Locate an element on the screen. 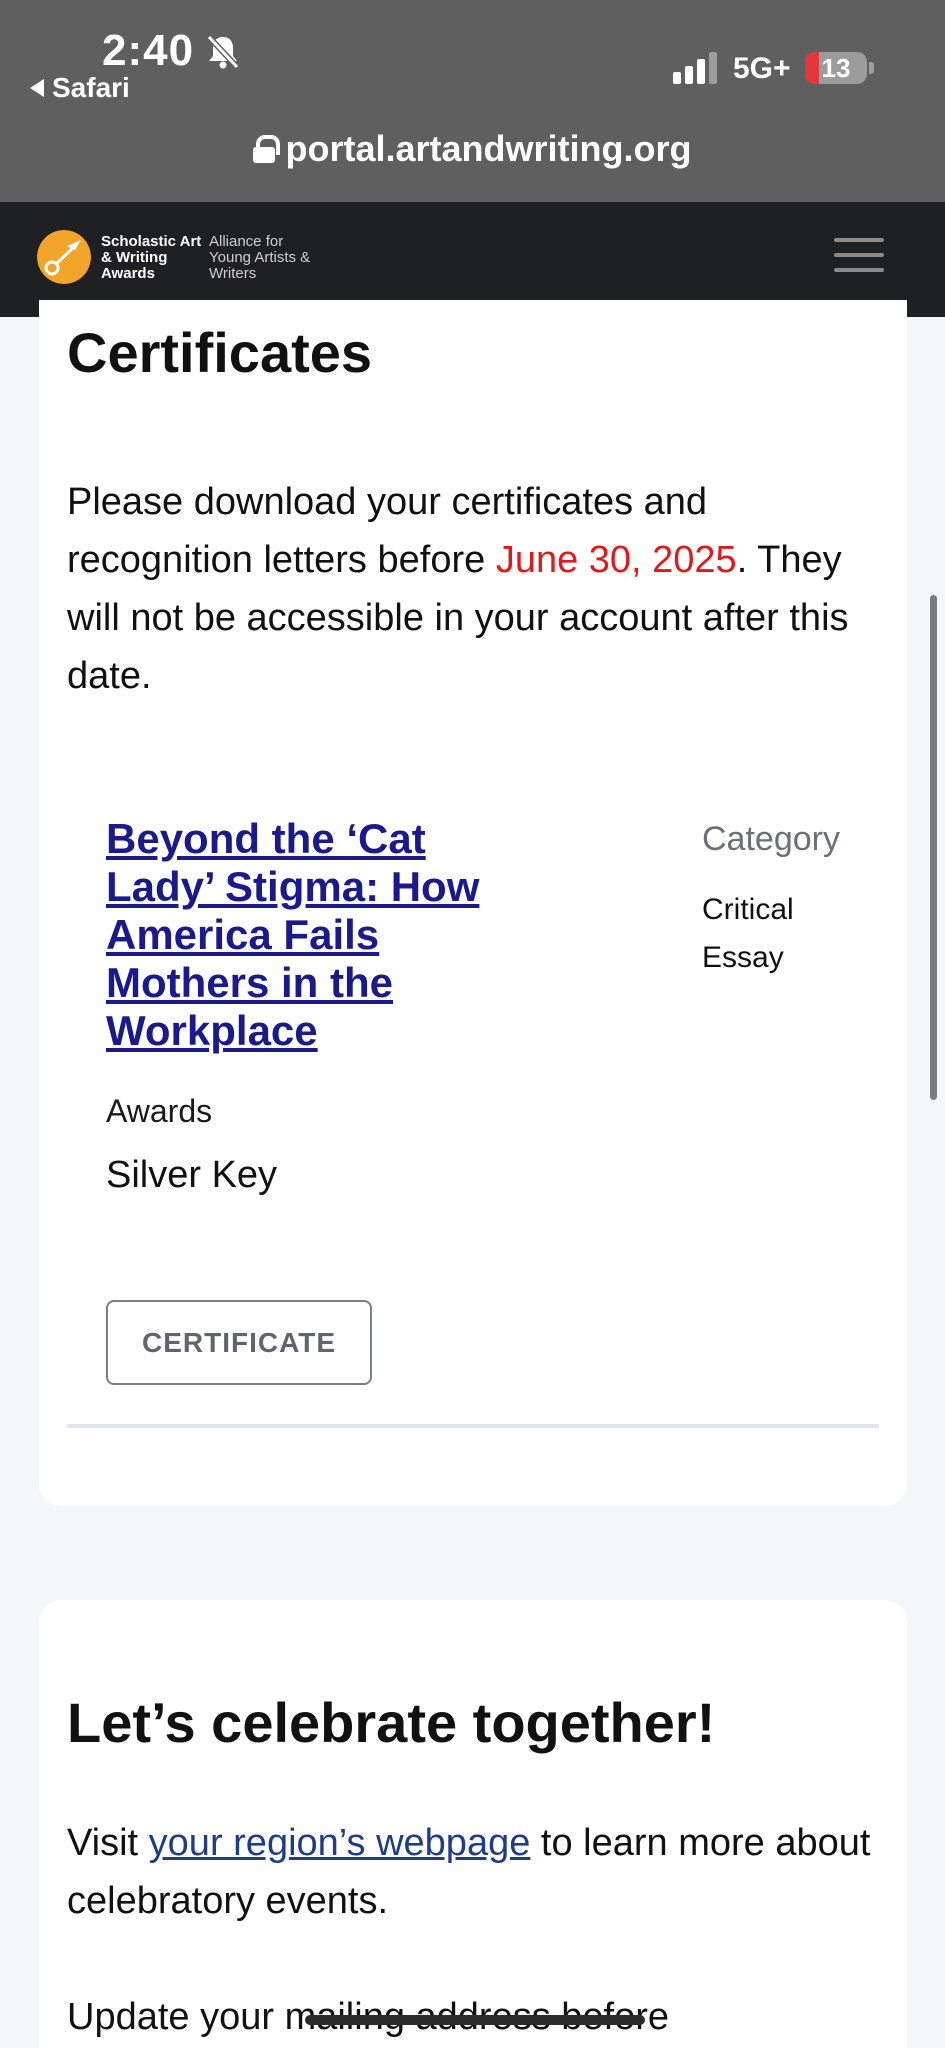 This screenshot has width=945, height=2048. battery-nub is located at coordinates (871, 68).